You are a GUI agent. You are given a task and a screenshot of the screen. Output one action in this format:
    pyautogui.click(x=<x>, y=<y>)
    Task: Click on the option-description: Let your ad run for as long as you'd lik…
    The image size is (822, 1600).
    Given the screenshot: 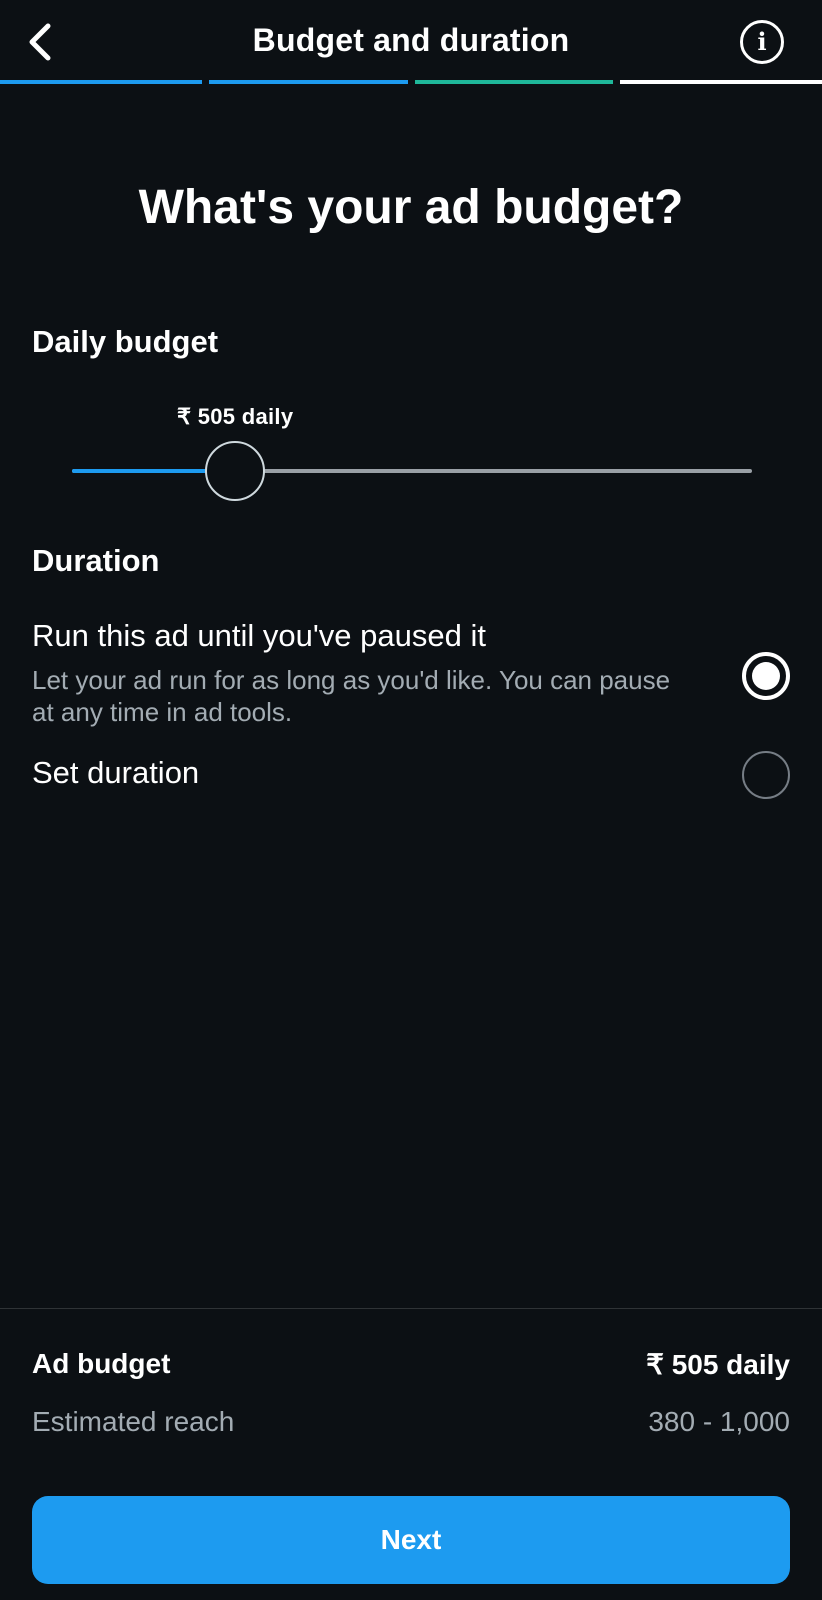 What is the action you would take?
    pyautogui.click(x=351, y=696)
    